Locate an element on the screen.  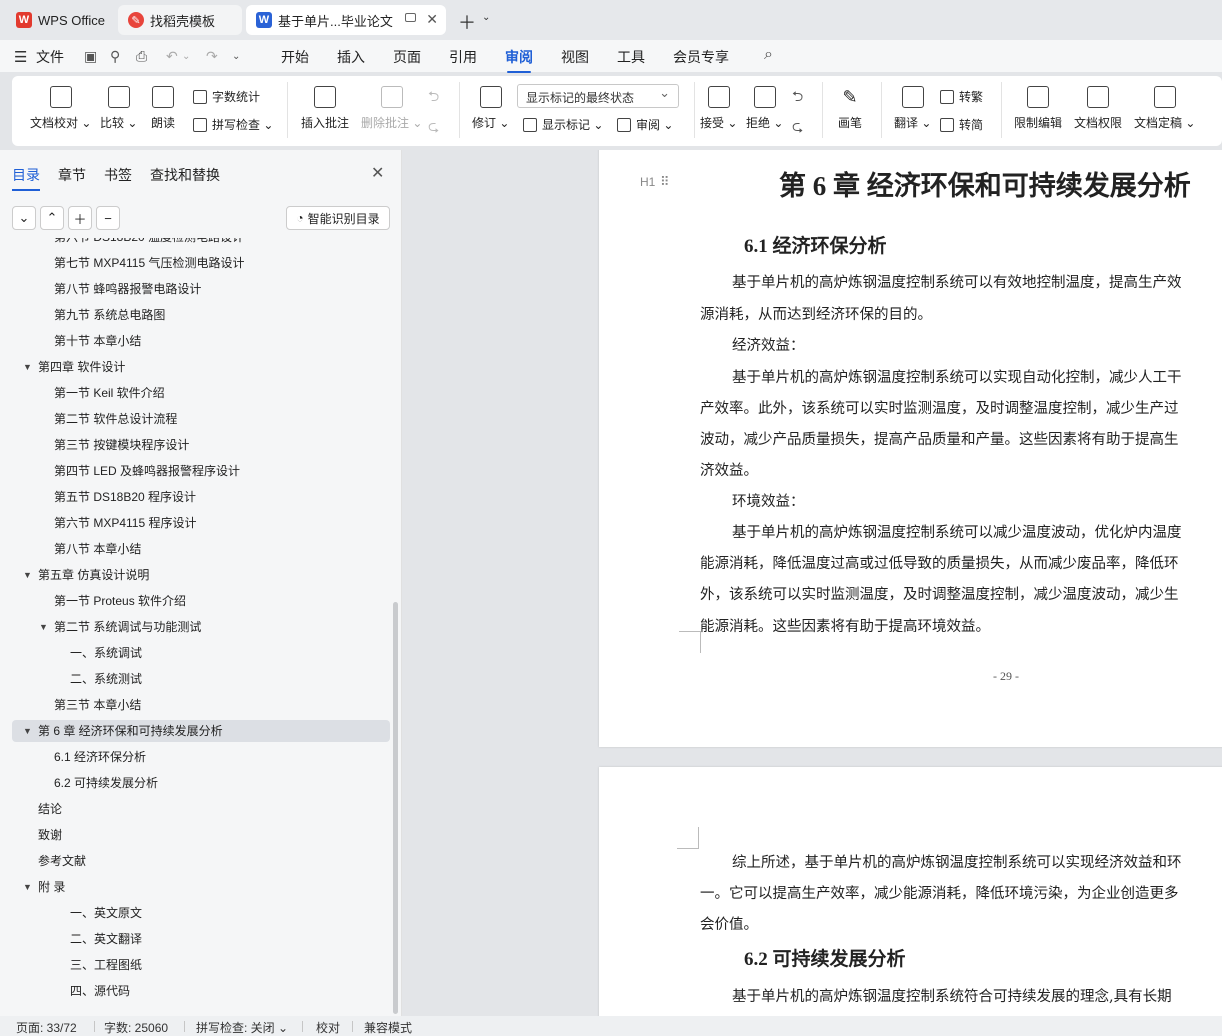
next-comment-icon: ⮎ is located at coordinates (433, 128).